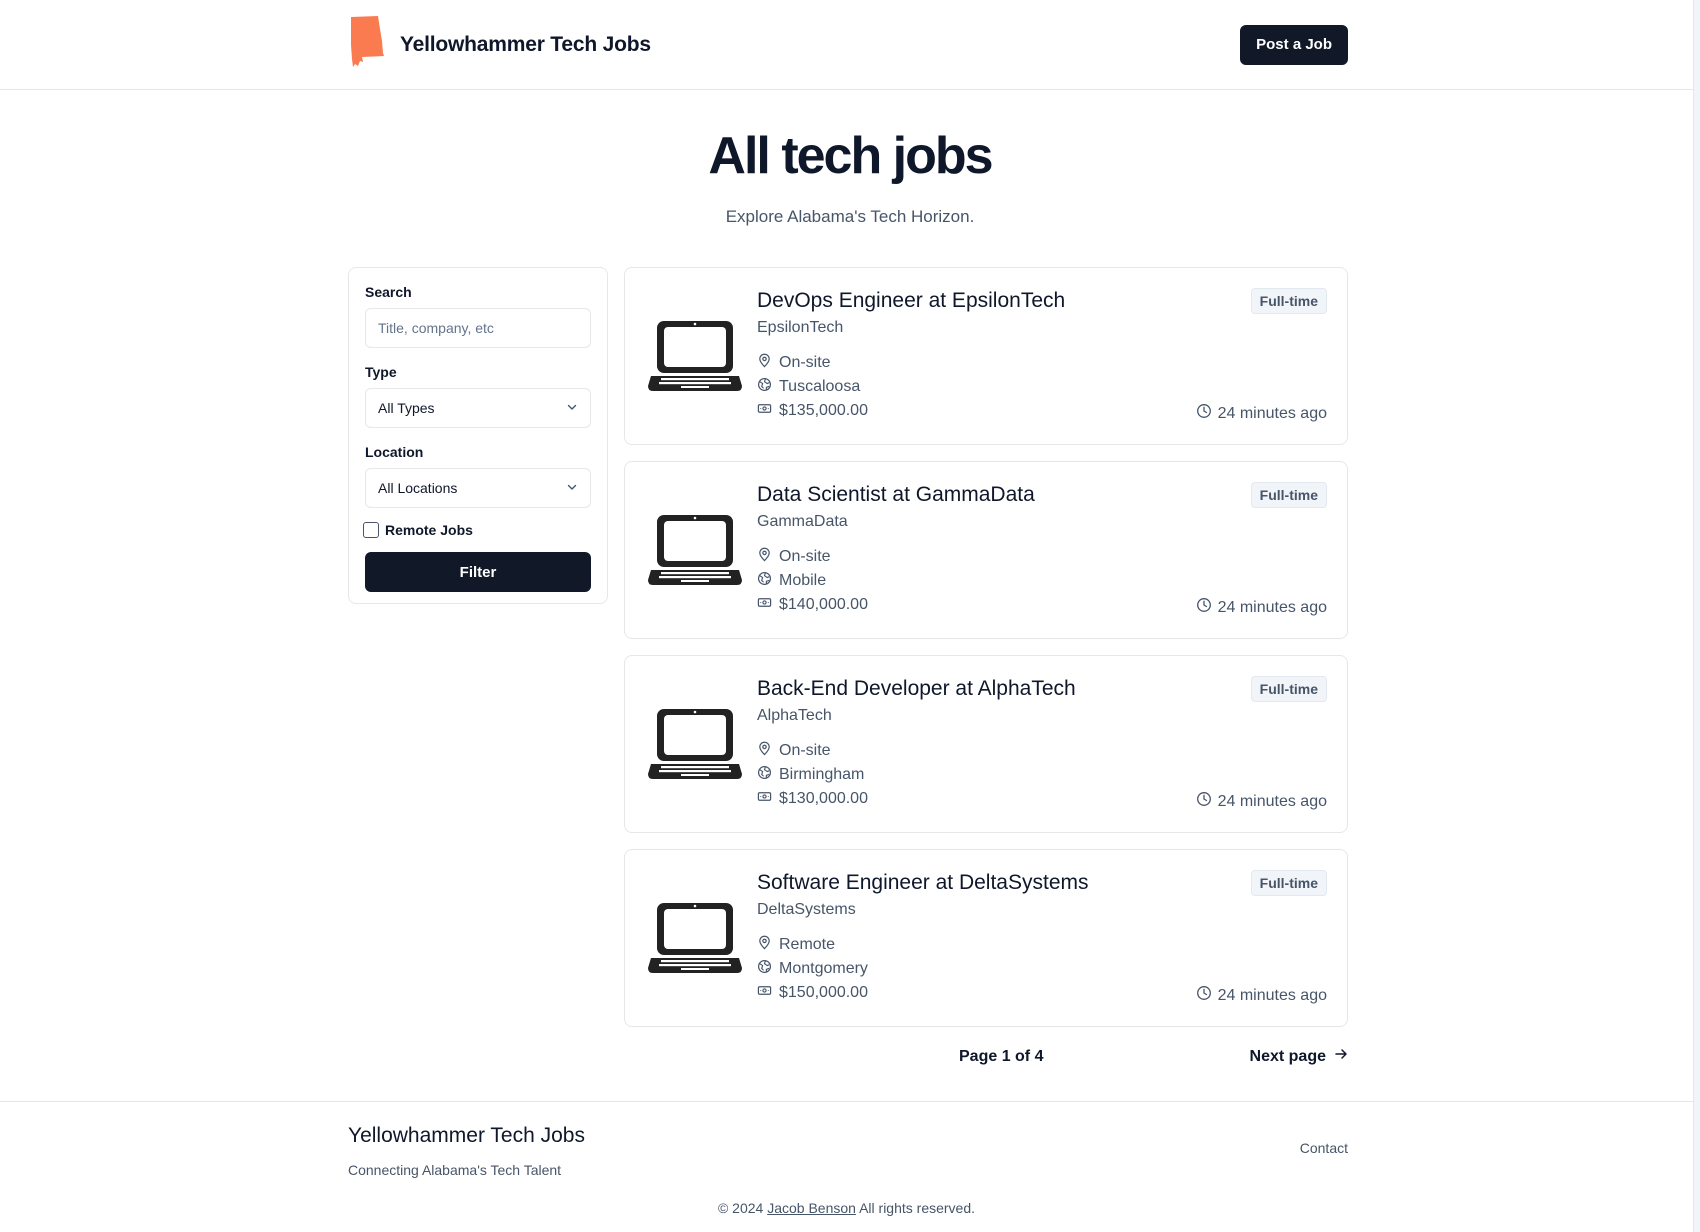 Image resolution: width=1700 pixels, height=1232 pixels. I want to click on location-select: All Locations, so click(478, 488).